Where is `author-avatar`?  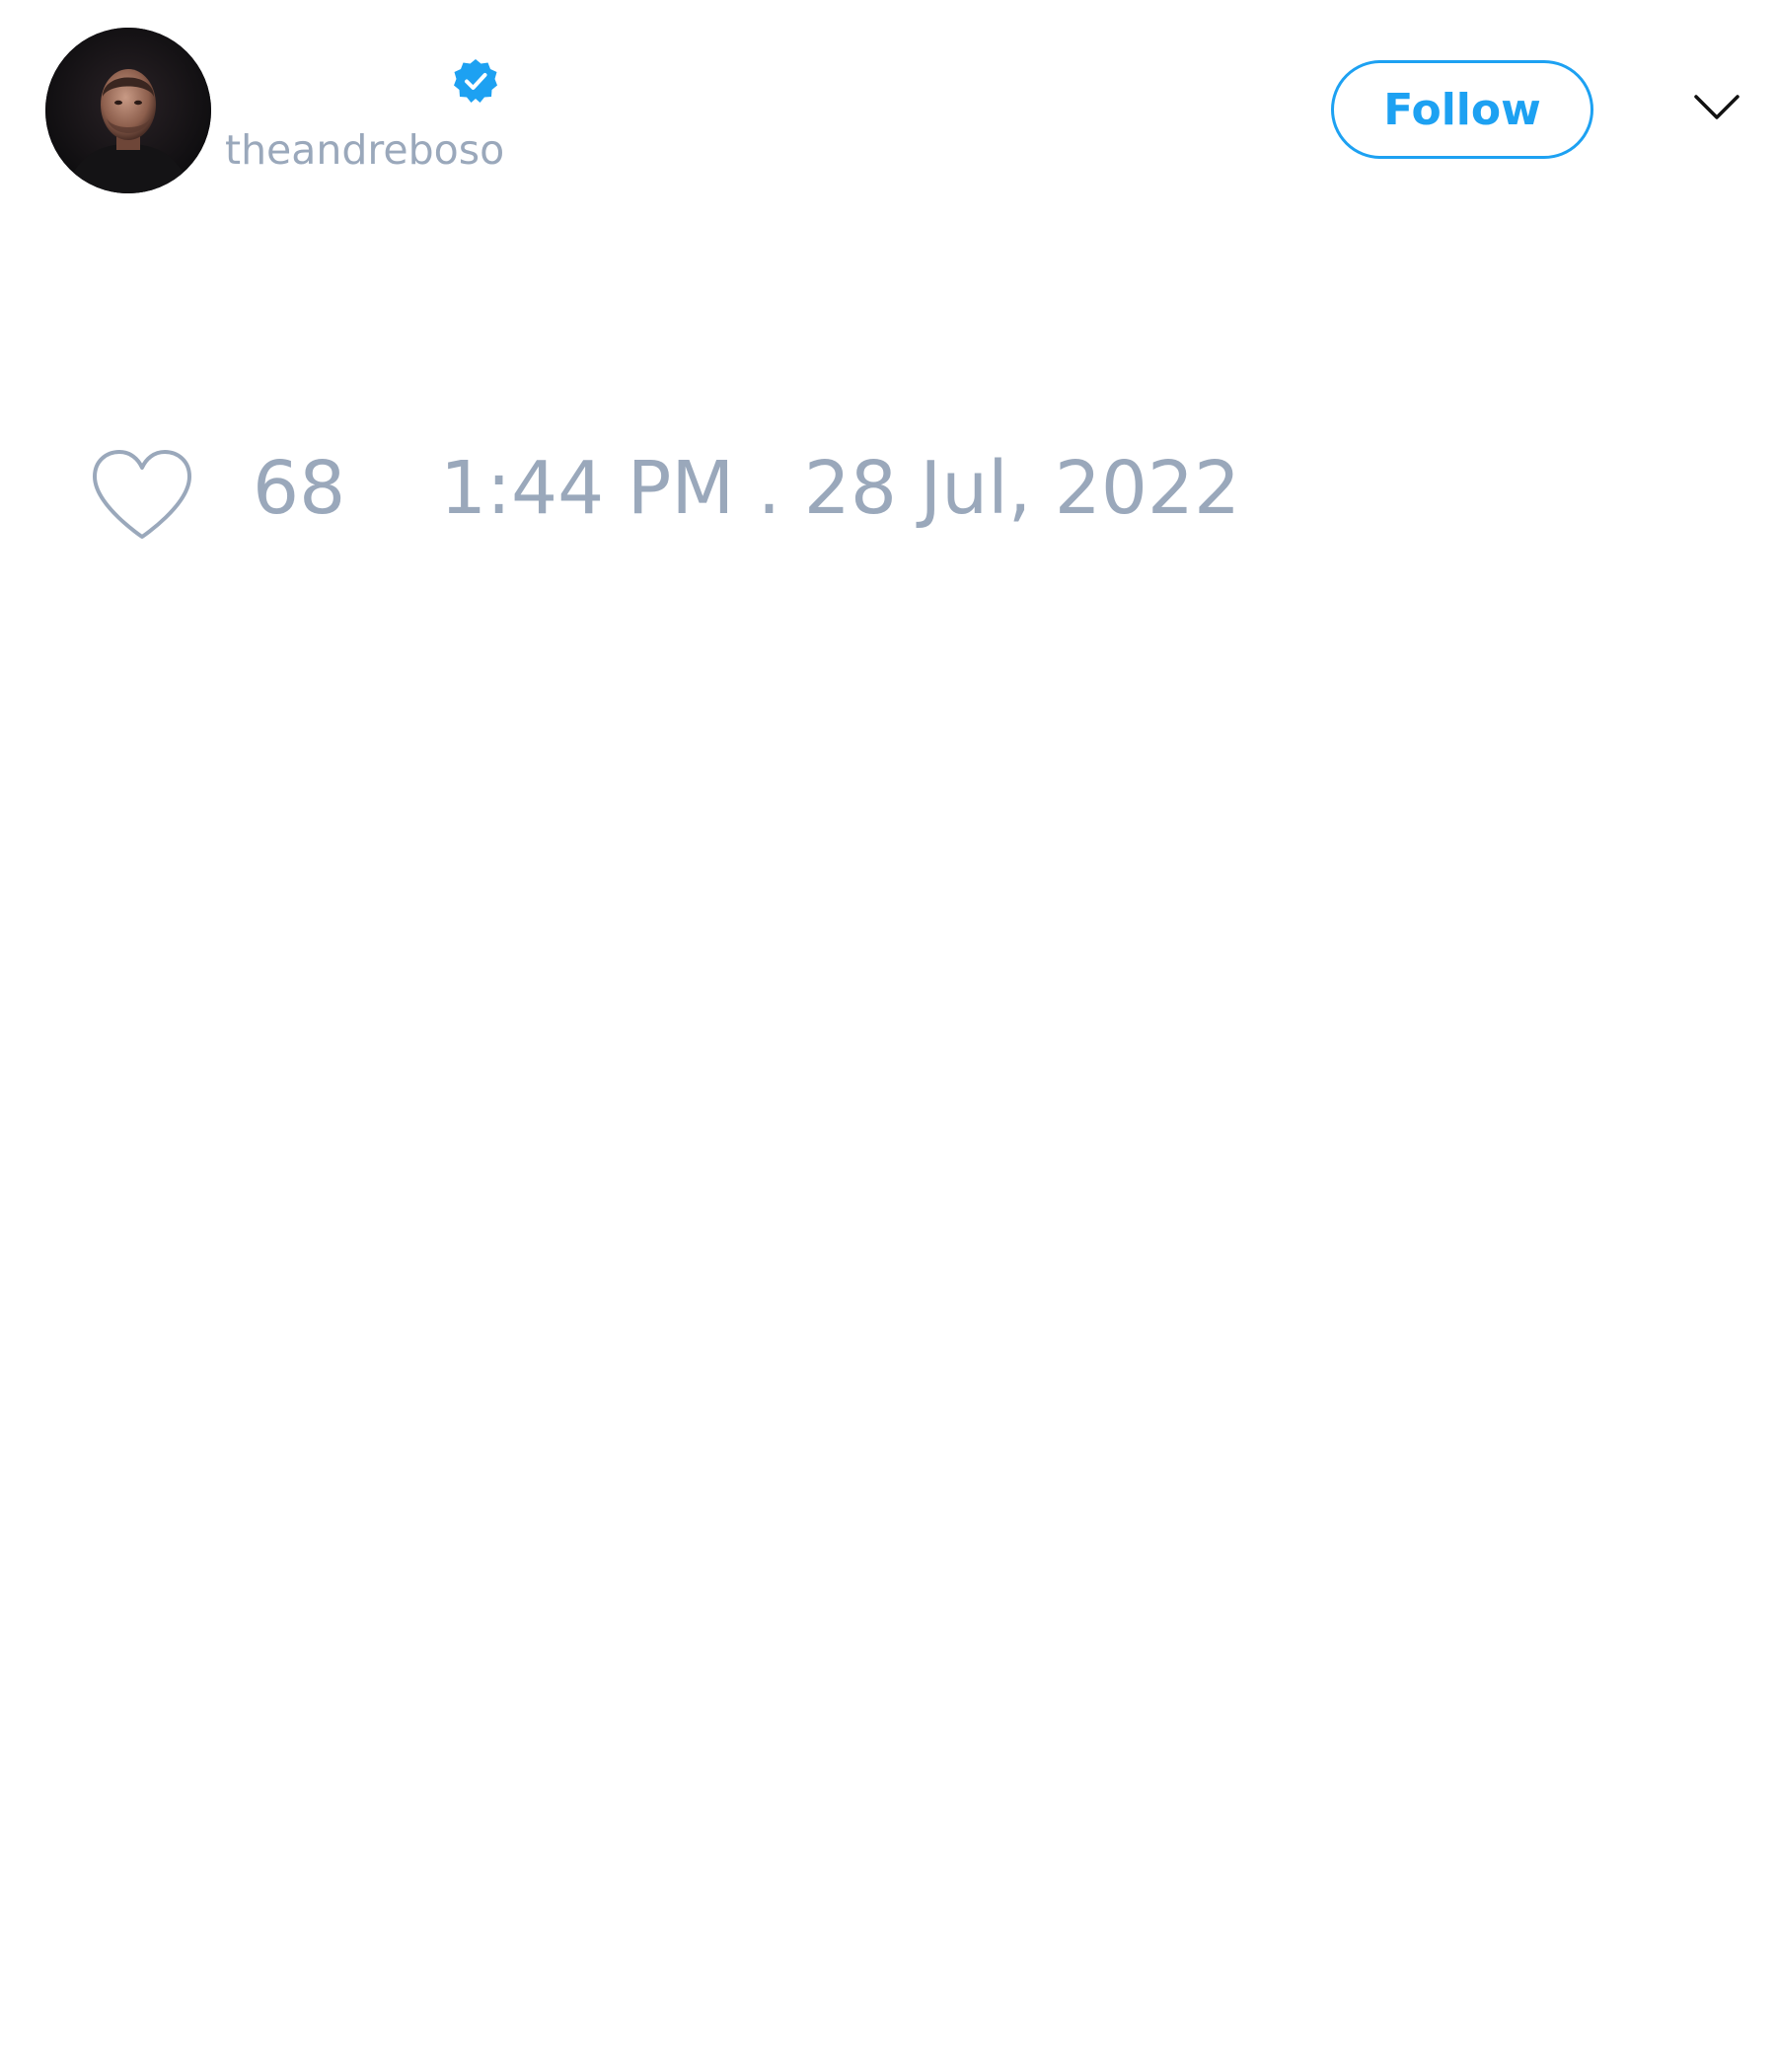 author-avatar is located at coordinates (128, 111).